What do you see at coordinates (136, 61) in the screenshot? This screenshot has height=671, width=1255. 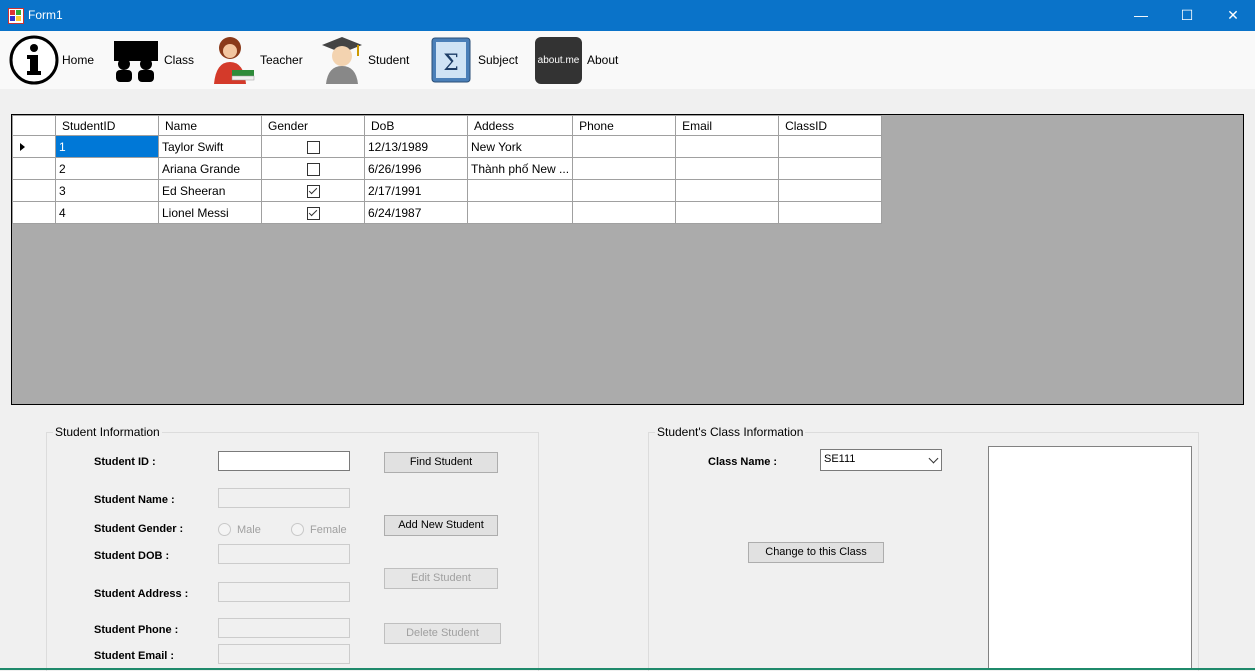 I see `class-icon` at bounding box center [136, 61].